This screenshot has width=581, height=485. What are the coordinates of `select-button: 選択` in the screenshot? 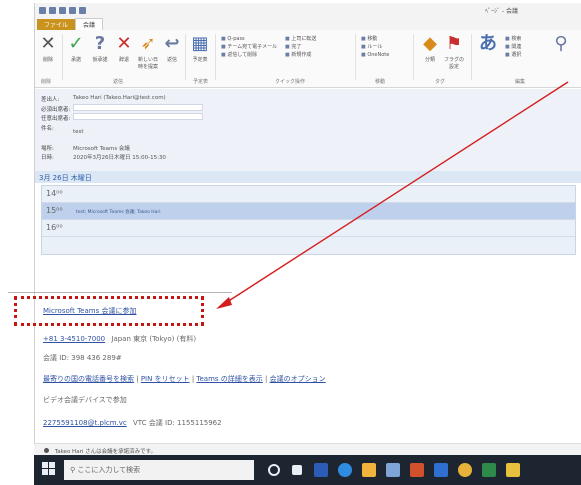 It's located at (513, 55).